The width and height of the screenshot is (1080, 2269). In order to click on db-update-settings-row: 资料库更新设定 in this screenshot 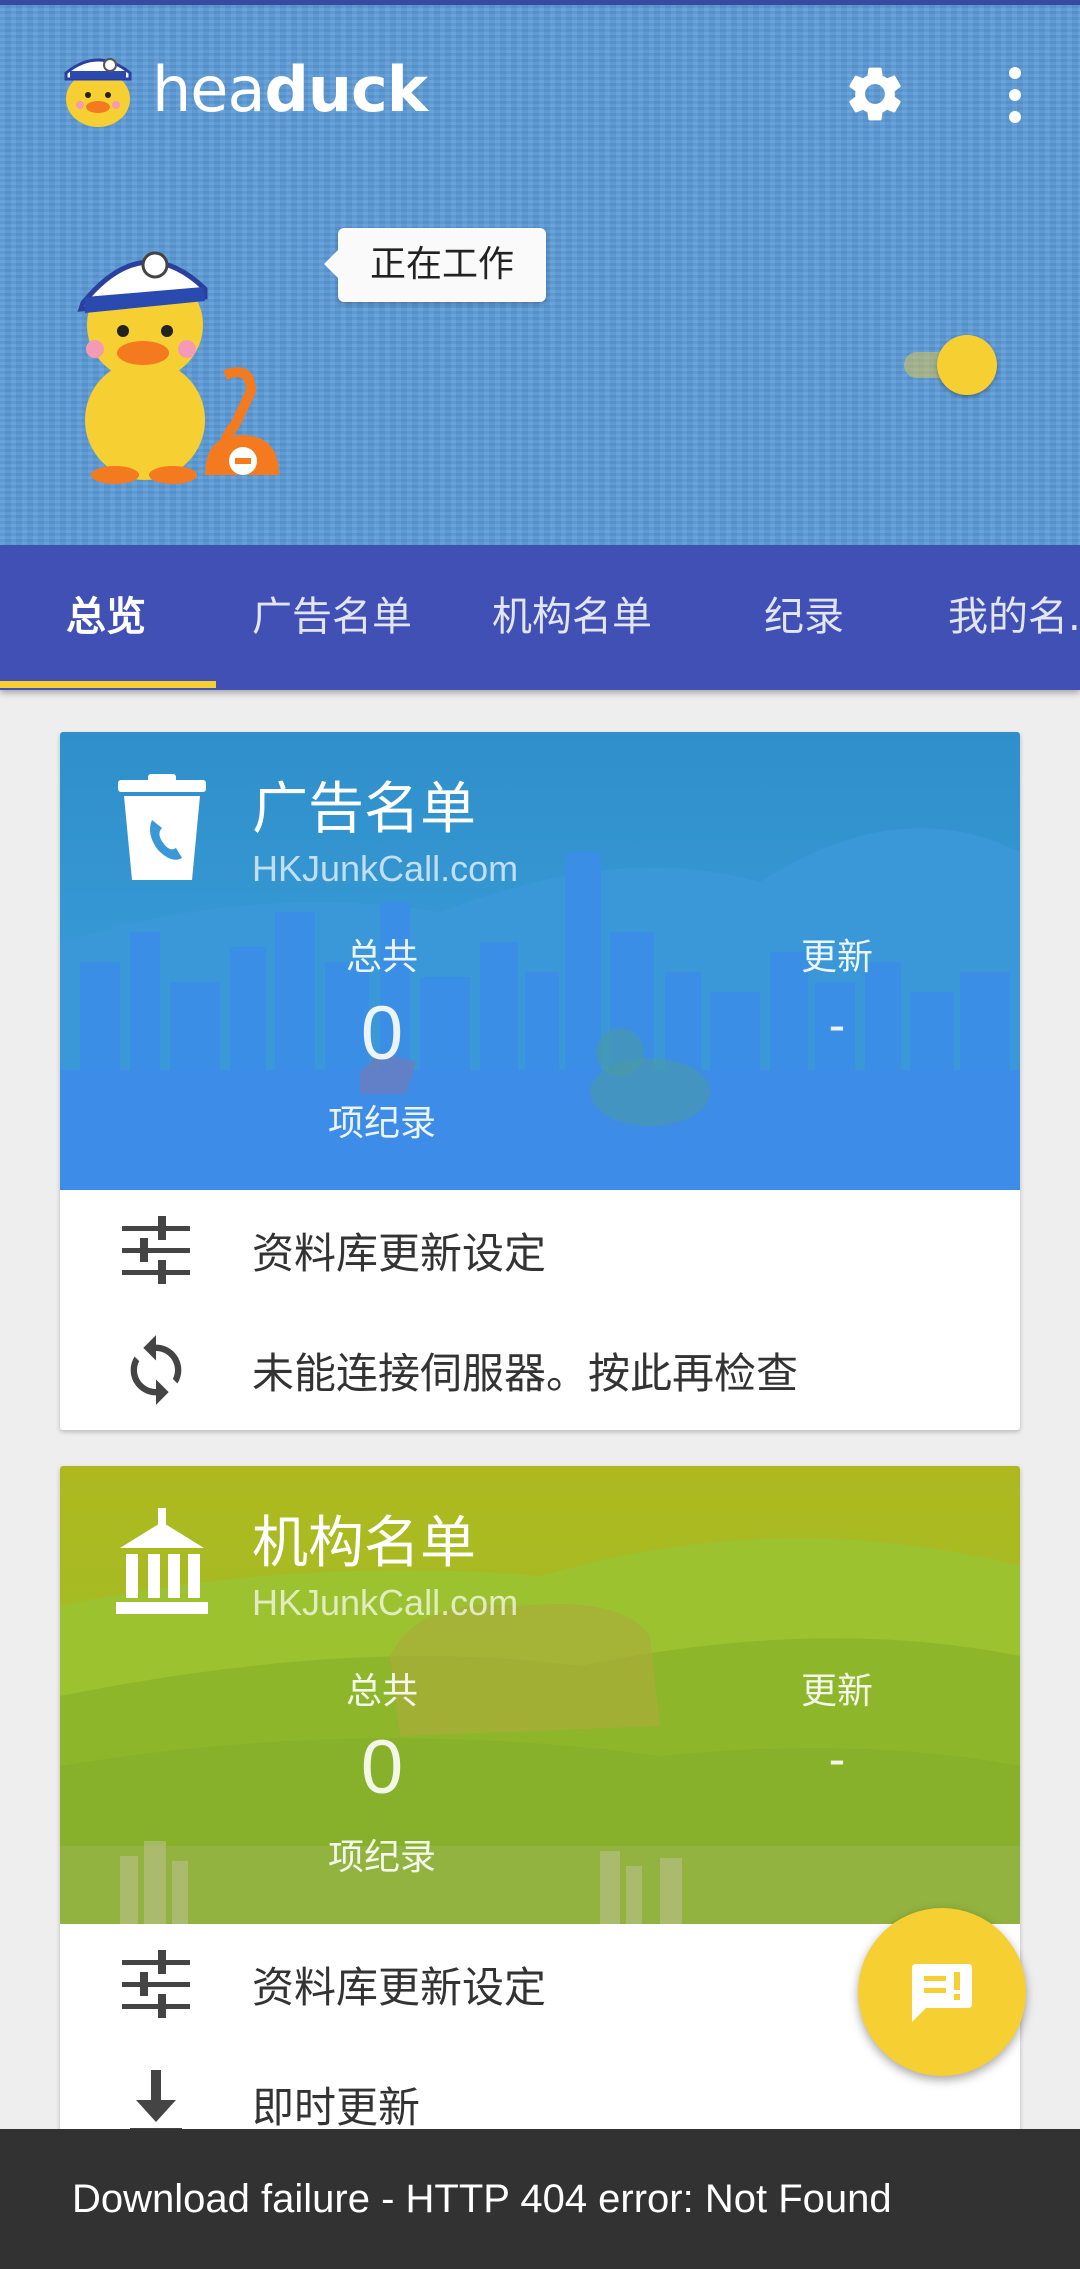, I will do `click(540, 1250)`.